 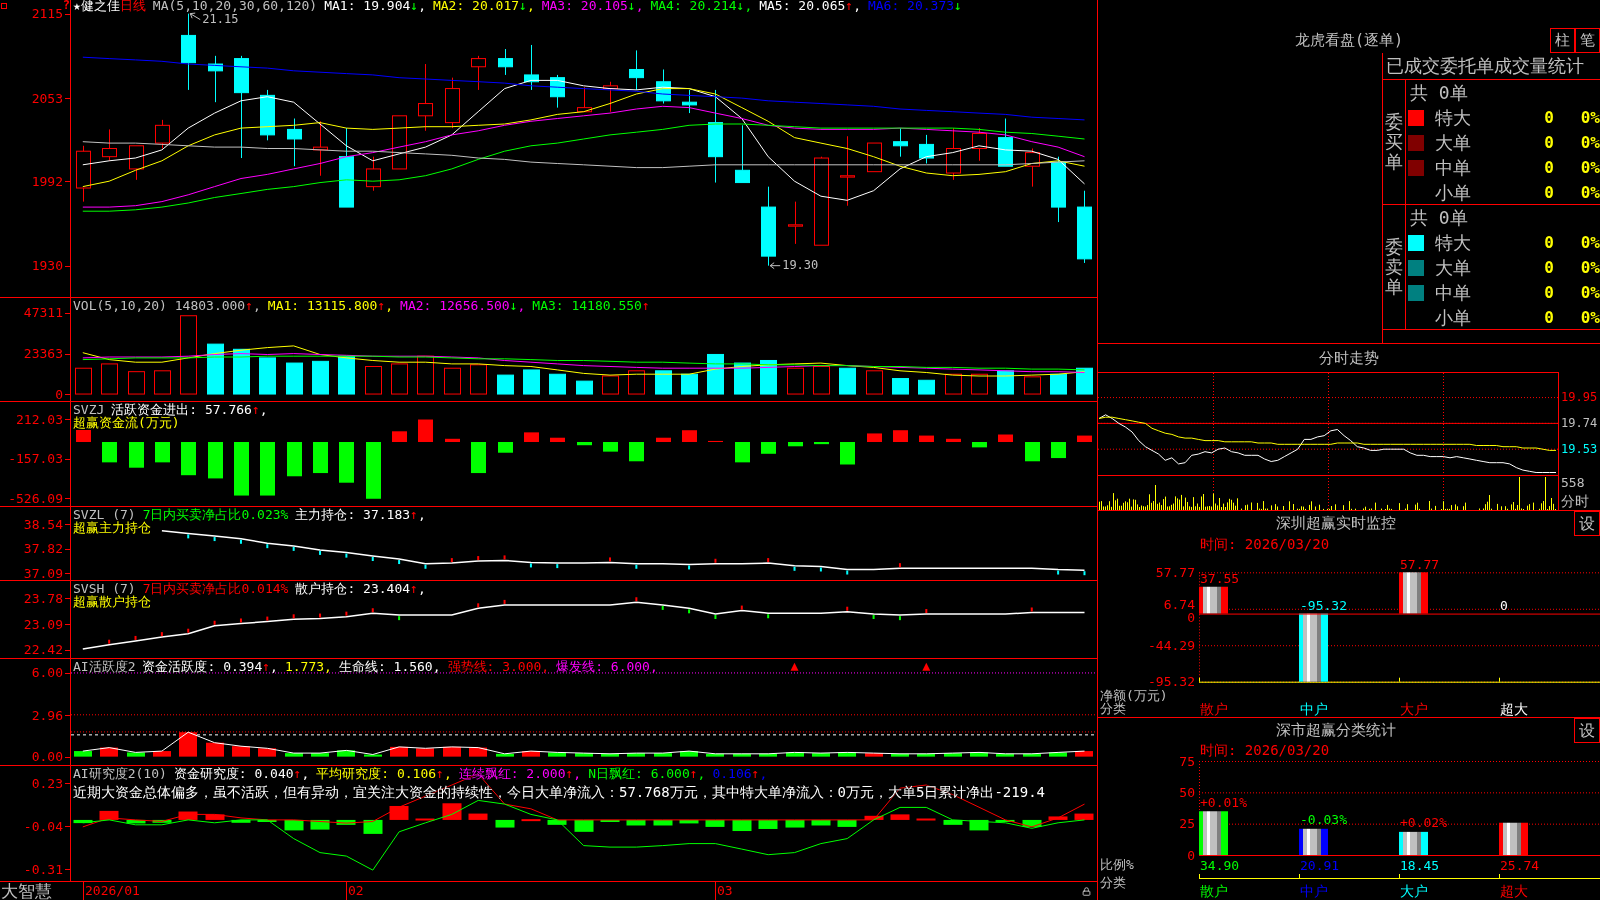 What do you see at coordinates (104, 667) in the screenshot?
I see `indicator-reading: AI活跃度2` at bounding box center [104, 667].